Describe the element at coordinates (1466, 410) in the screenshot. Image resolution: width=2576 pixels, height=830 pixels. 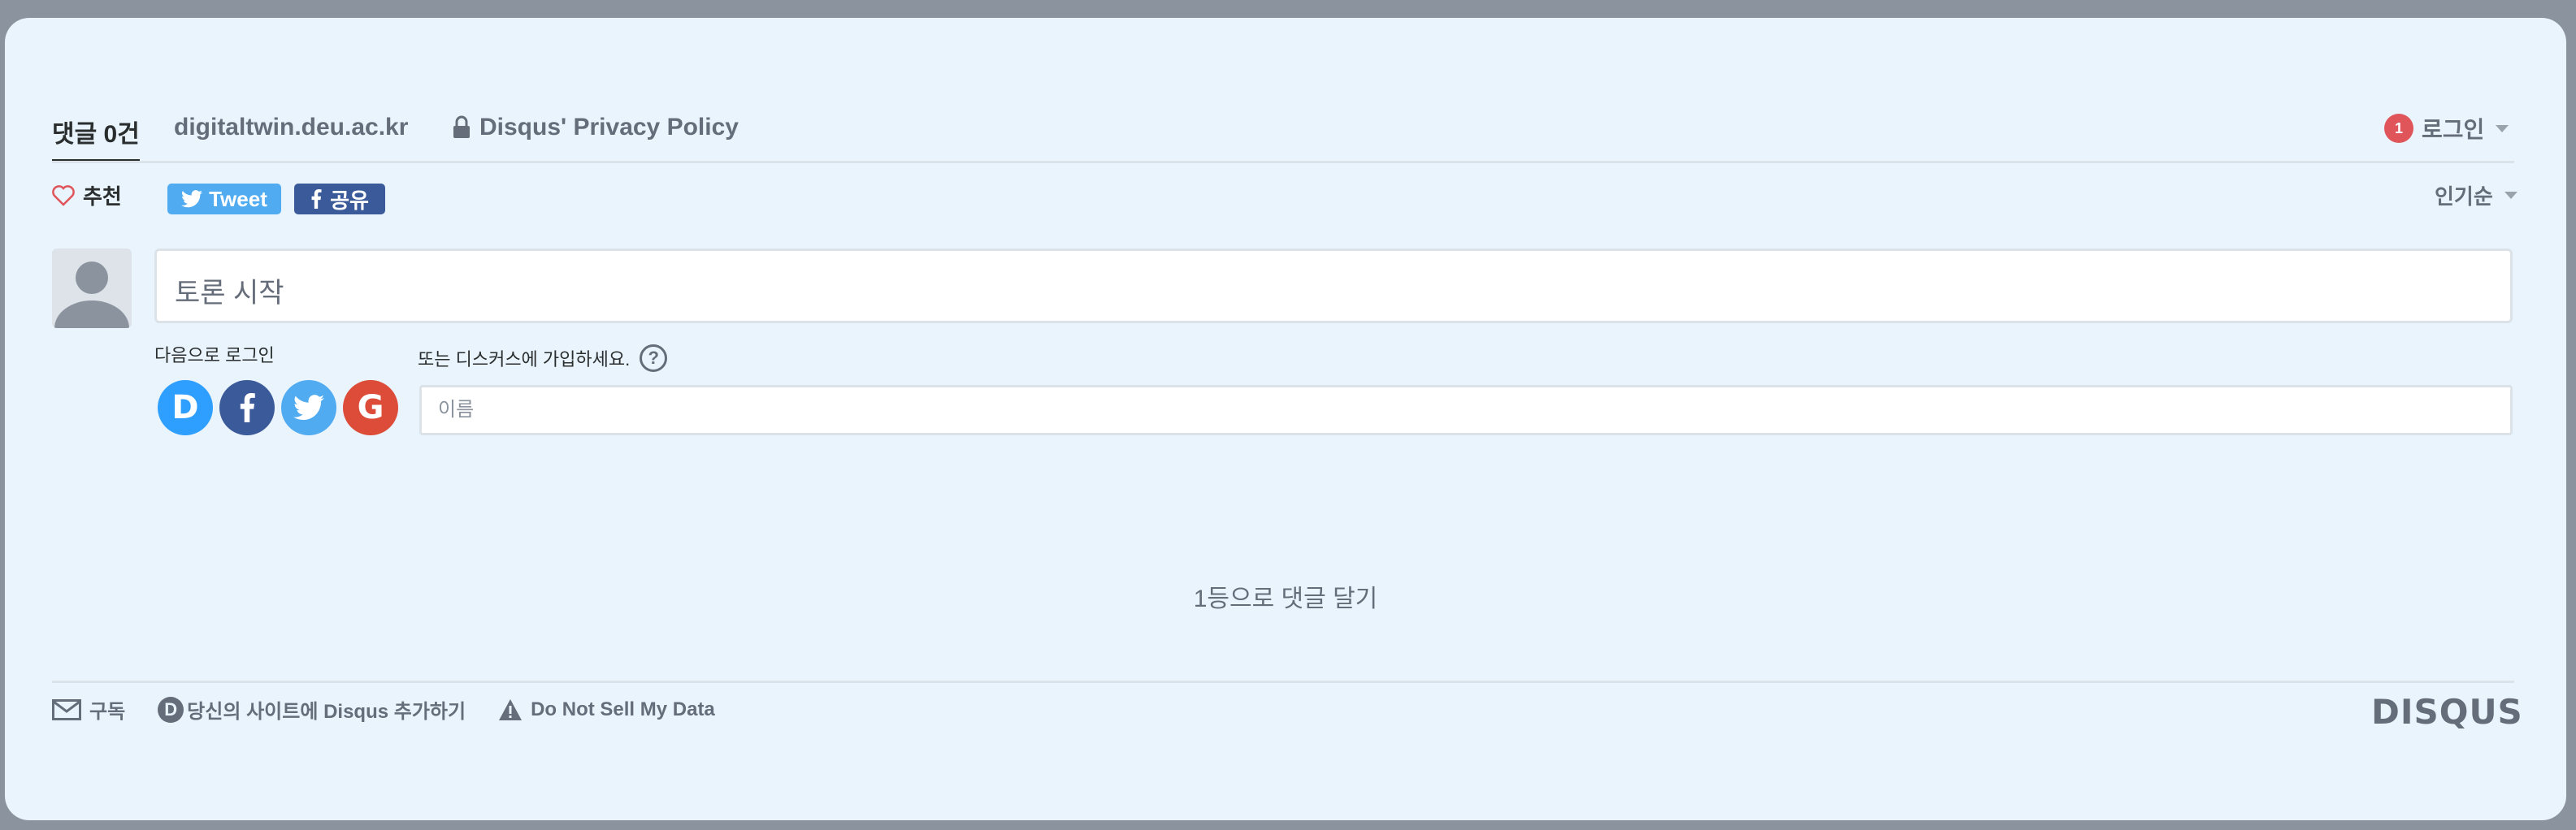
I see `name-input` at that location.